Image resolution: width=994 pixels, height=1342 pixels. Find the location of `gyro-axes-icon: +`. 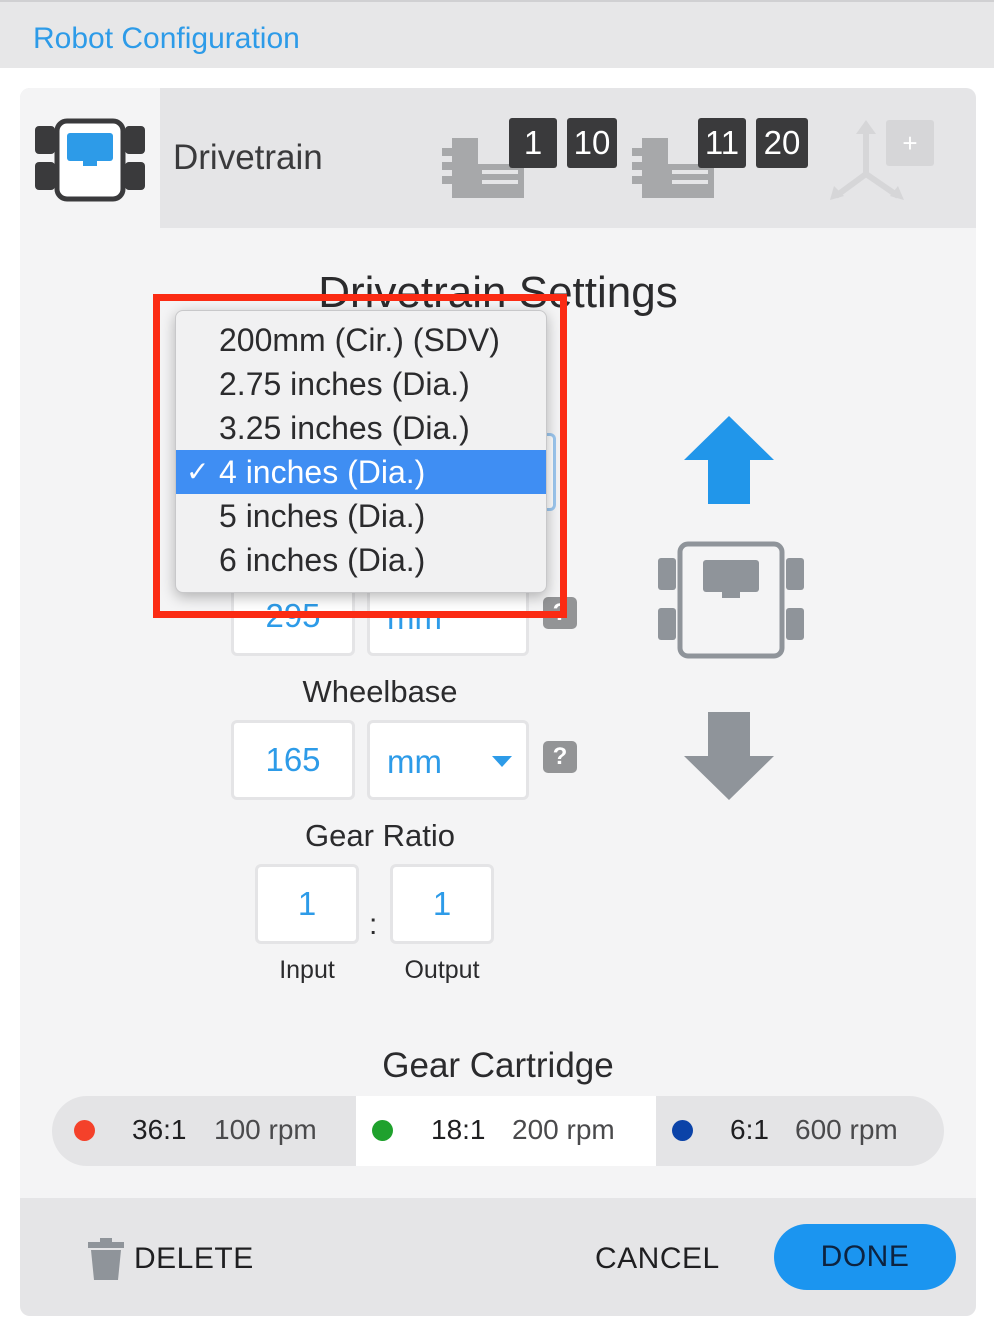

gyro-axes-icon: + is located at coordinates (882, 160).